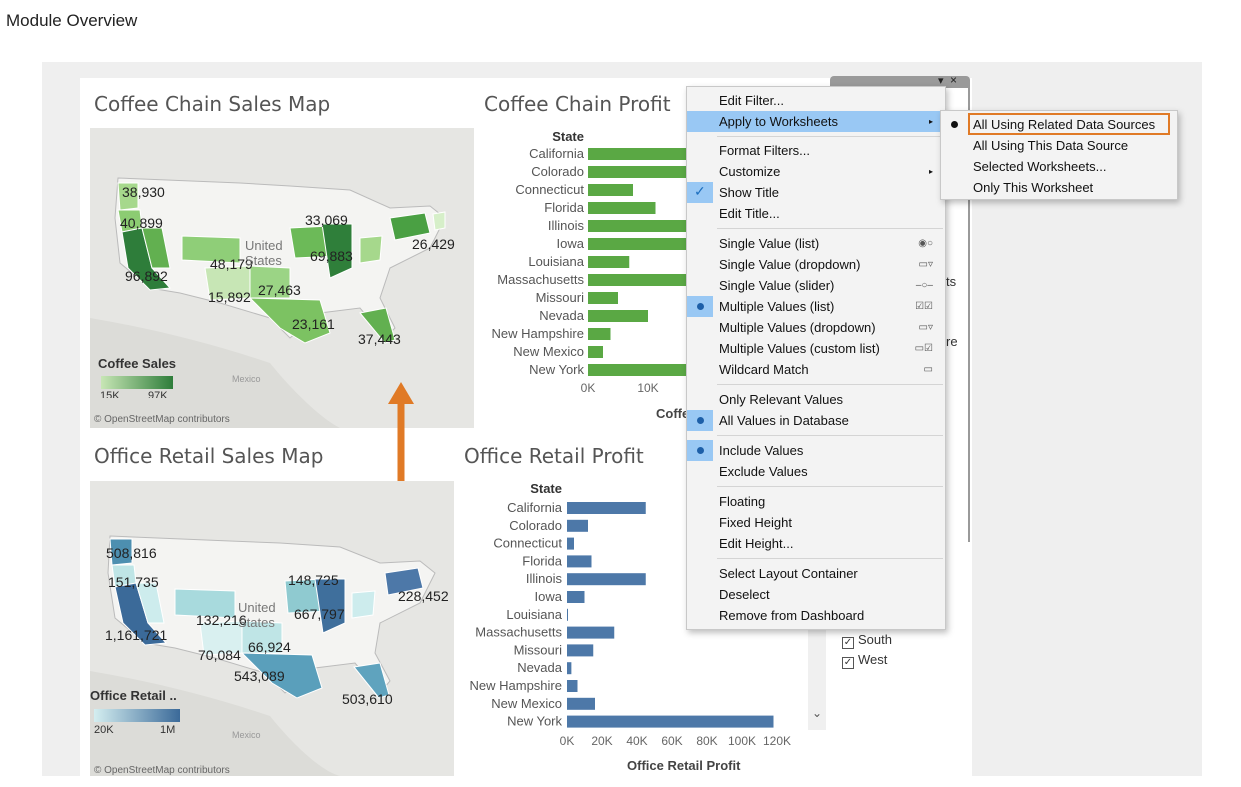  I want to click on menu-item-multiple-values-list: Multiple Values (list) ☑☑, so click(816, 306).